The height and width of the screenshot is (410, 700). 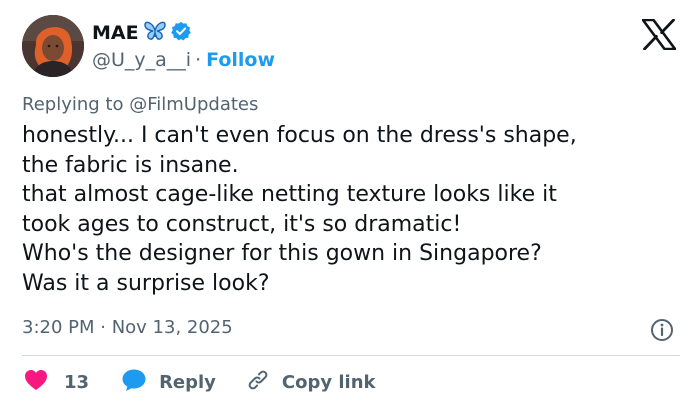 What do you see at coordinates (146, 283) in the screenshot?
I see `tweet-line: Was it a surprise look?` at bounding box center [146, 283].